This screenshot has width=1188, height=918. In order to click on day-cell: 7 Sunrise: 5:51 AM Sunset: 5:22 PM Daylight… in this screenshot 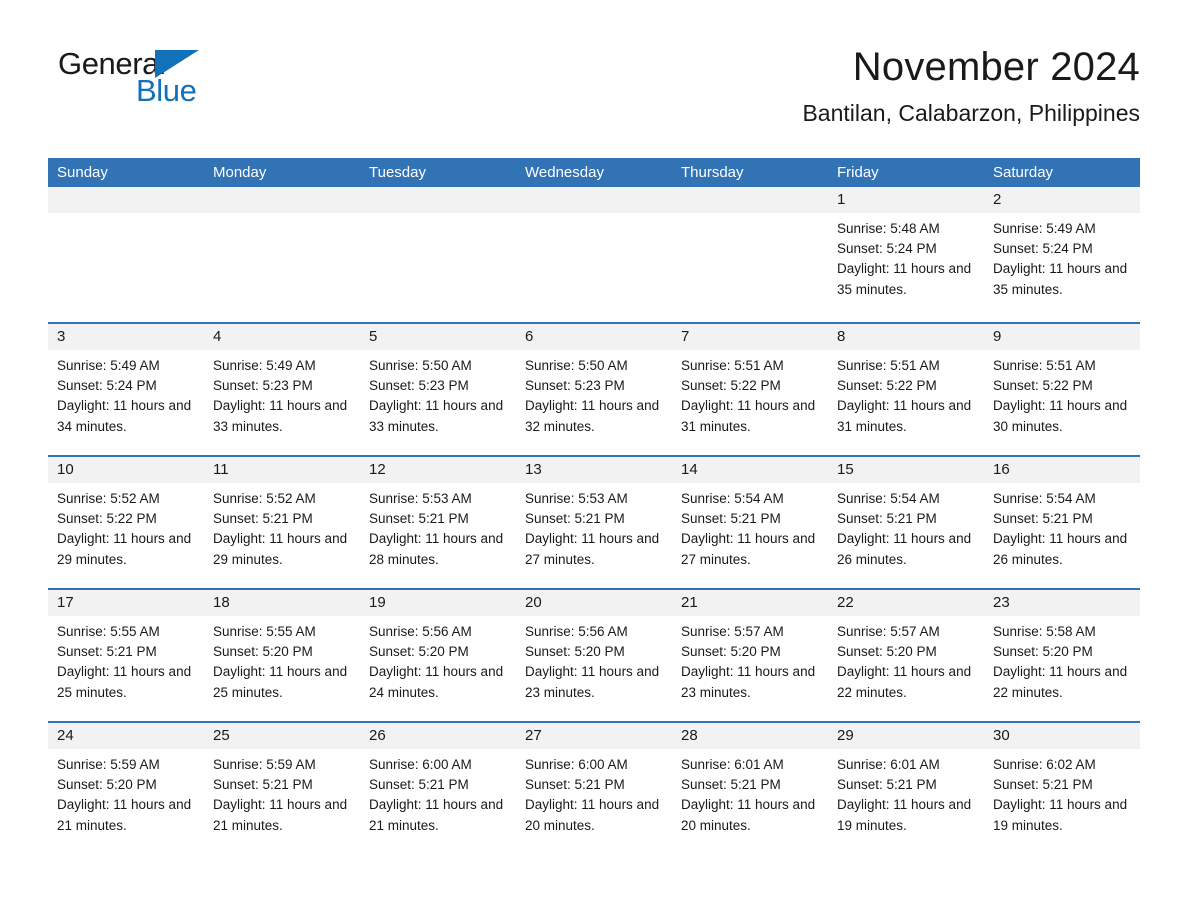, I will do `click(750, 389)`.